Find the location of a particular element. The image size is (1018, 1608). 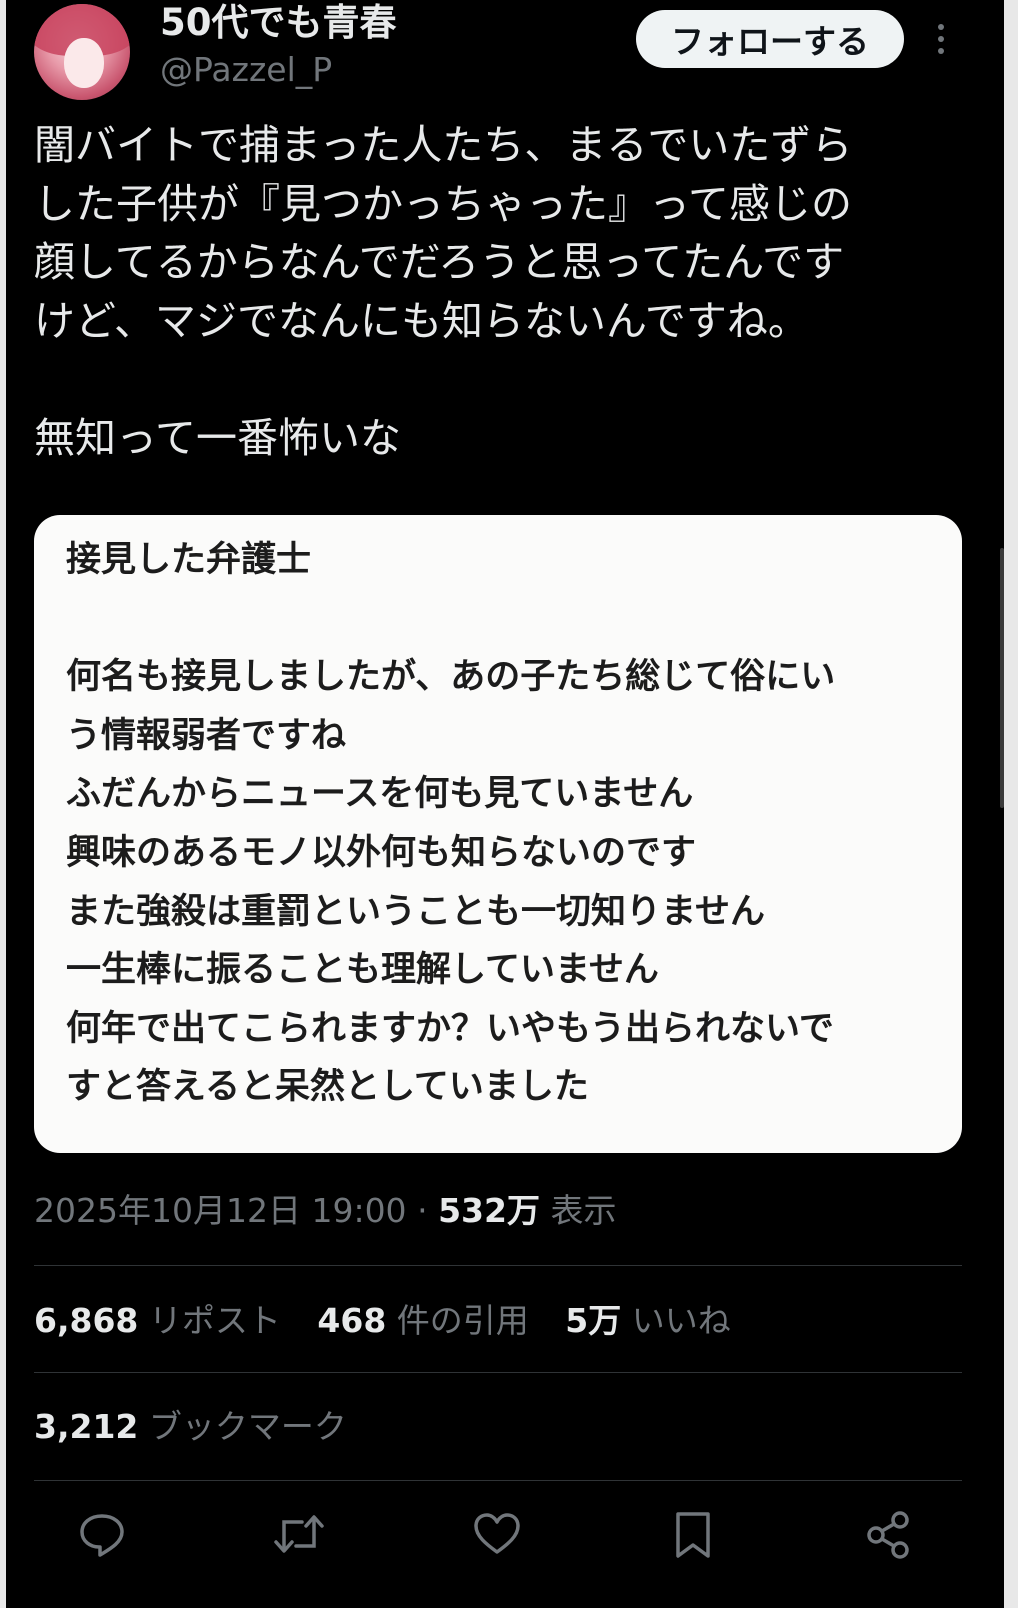

reply-icon is located at coordinates (102, 1535).